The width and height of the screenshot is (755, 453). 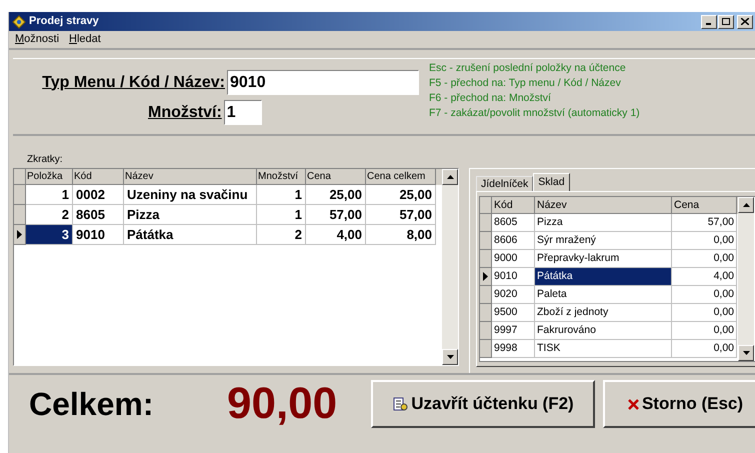 What do you see at coordinates (133, 82) in the screenshot?
I see `code-label: Typ Menu / Kód / Název:` at bounding box center [133, 82].